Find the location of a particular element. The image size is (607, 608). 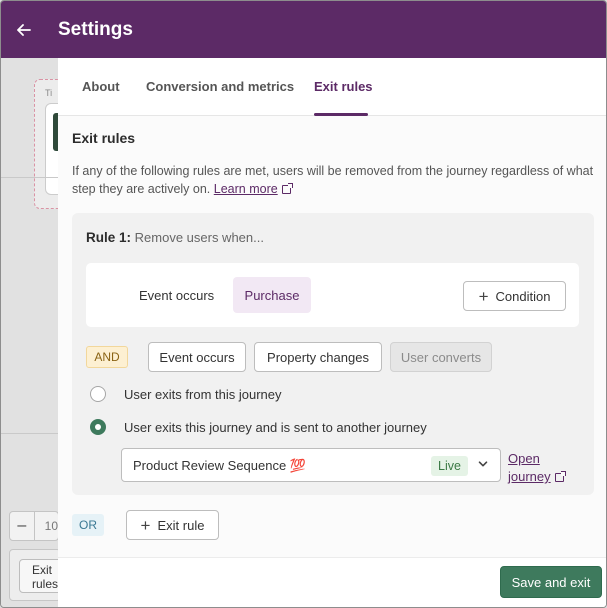

settings-header: Settings is located at coordinates (303, 29).